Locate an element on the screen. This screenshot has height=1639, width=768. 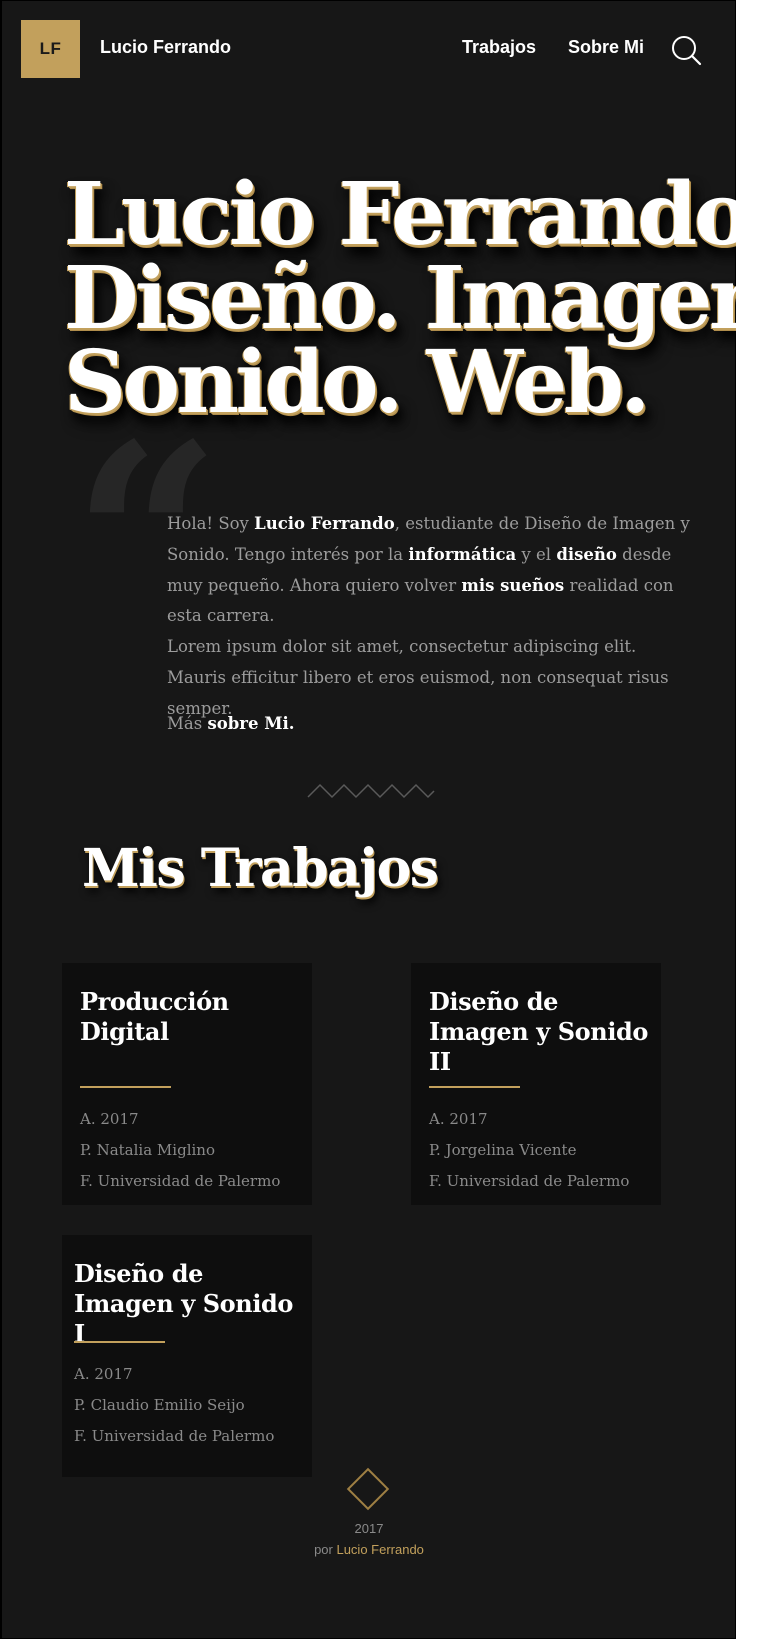
work-card-title: Producción Digital is located at coordinates (154, 1016).